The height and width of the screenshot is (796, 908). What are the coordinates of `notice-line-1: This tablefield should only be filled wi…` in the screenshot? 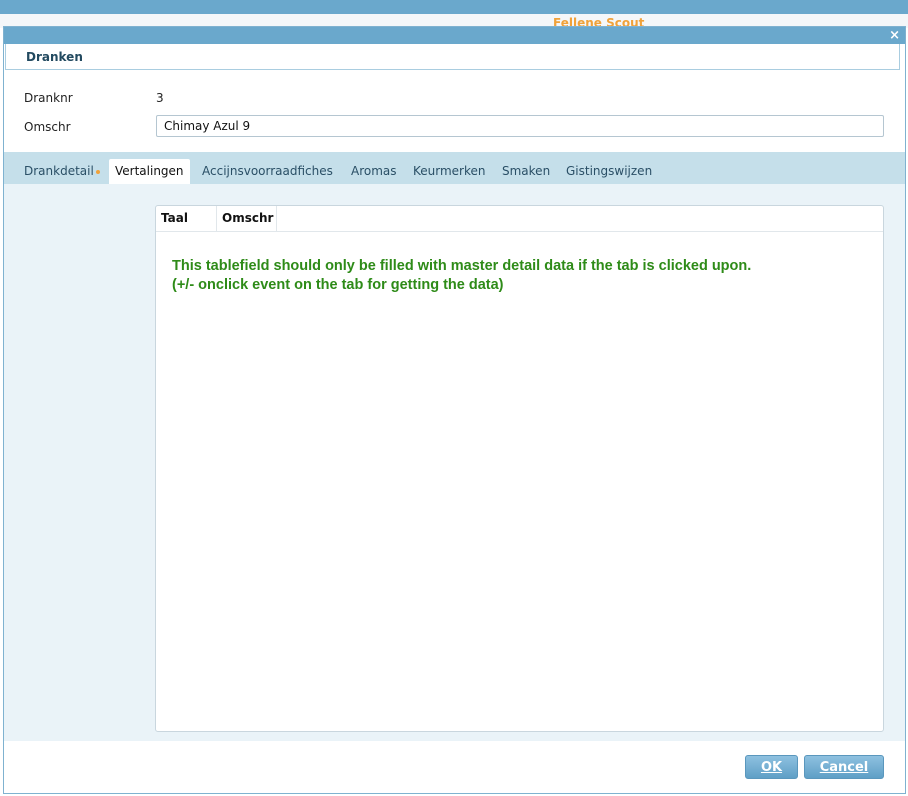 It's located at (462, 266).